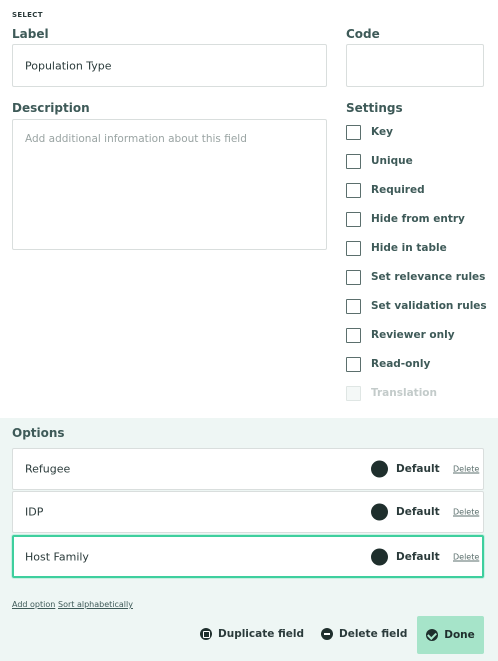 This screenshot has width=498, height=661. What do you see at coordinates (33, 604) in the screenshot?
I see `add-option-link: Add option` at bounding box center [33, 604].